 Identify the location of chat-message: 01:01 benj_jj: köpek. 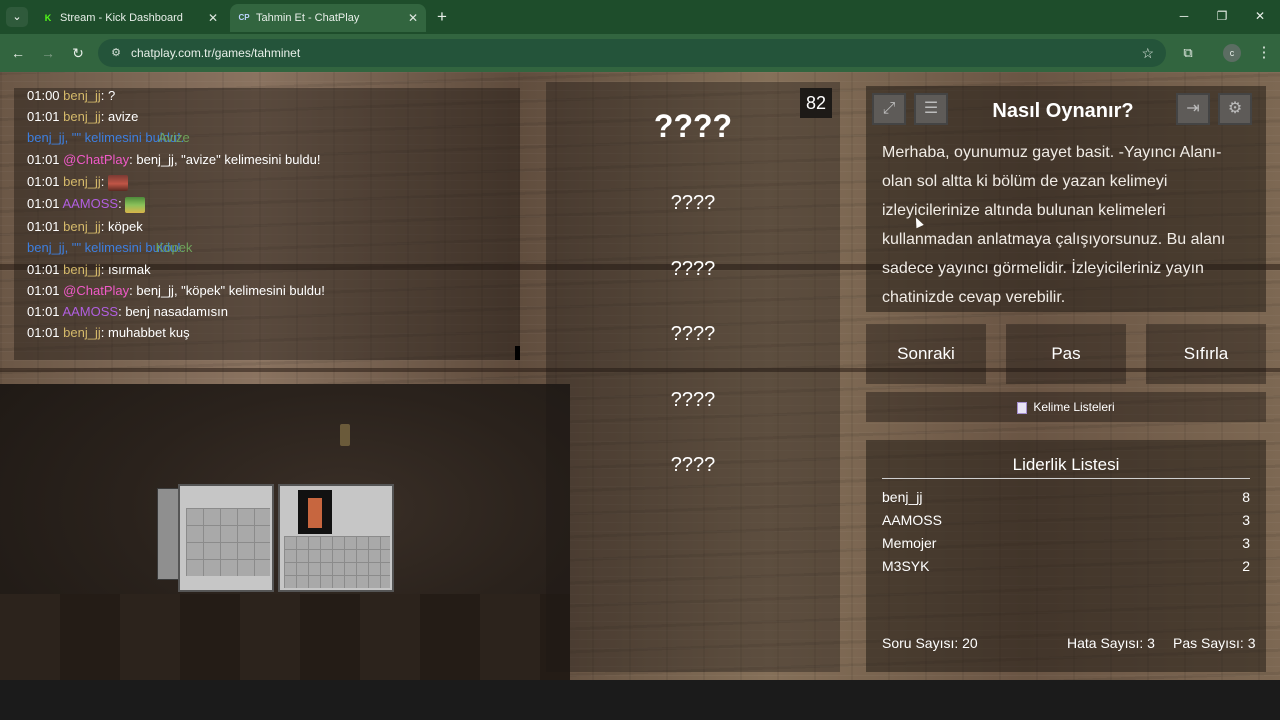
(85, 226).